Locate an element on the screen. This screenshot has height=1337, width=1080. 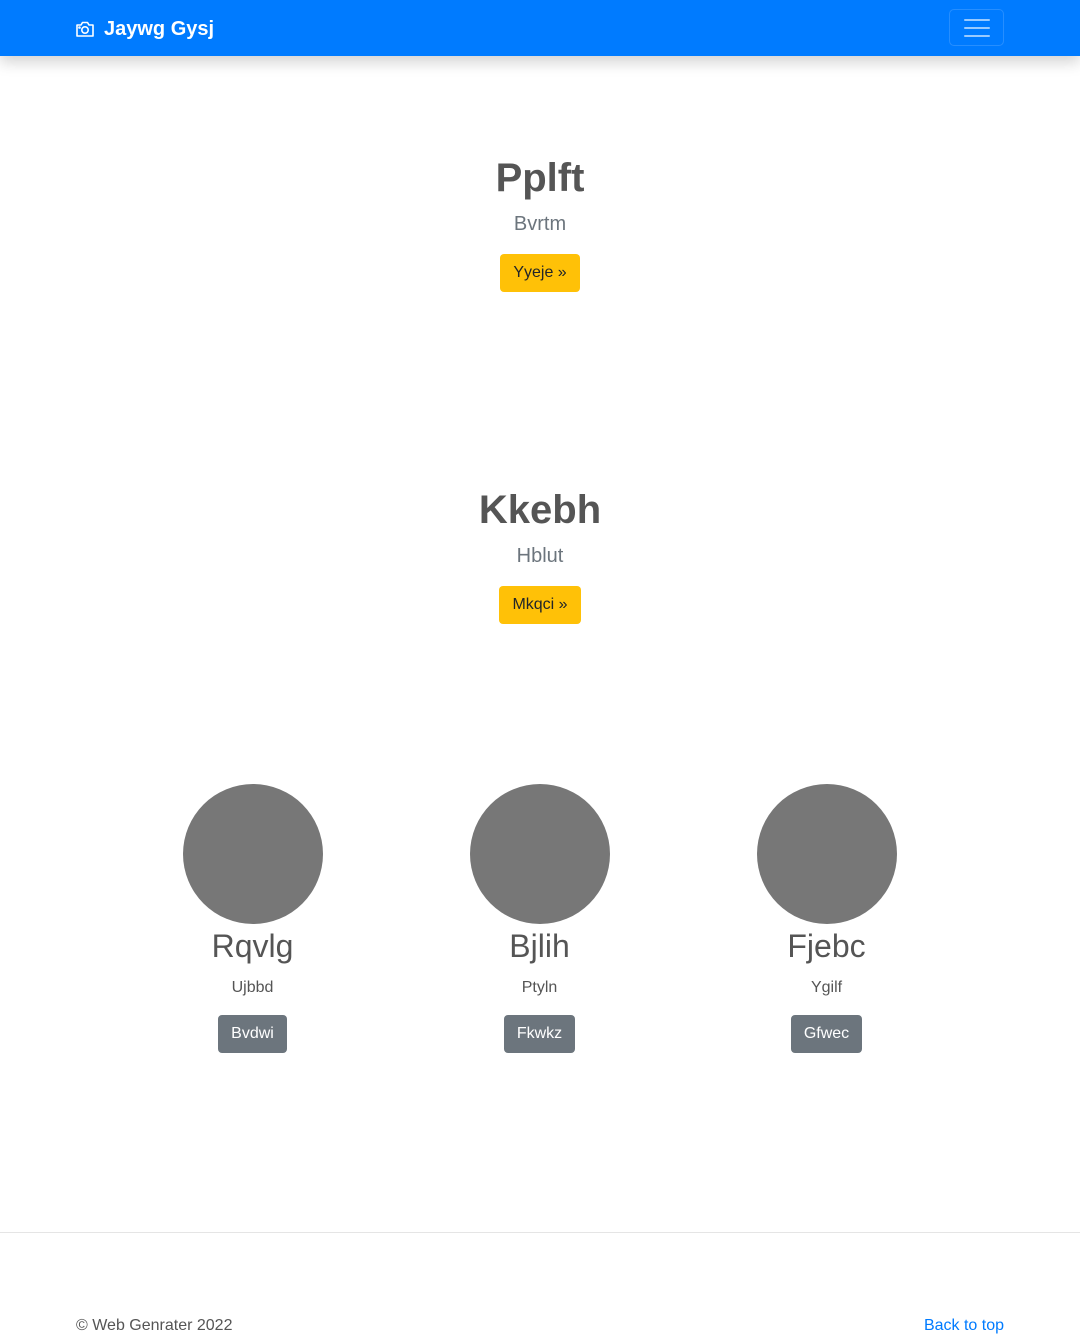
feature-column: Rqvlg Ujbbd Bvdwi is located at coordinates (252, 918).